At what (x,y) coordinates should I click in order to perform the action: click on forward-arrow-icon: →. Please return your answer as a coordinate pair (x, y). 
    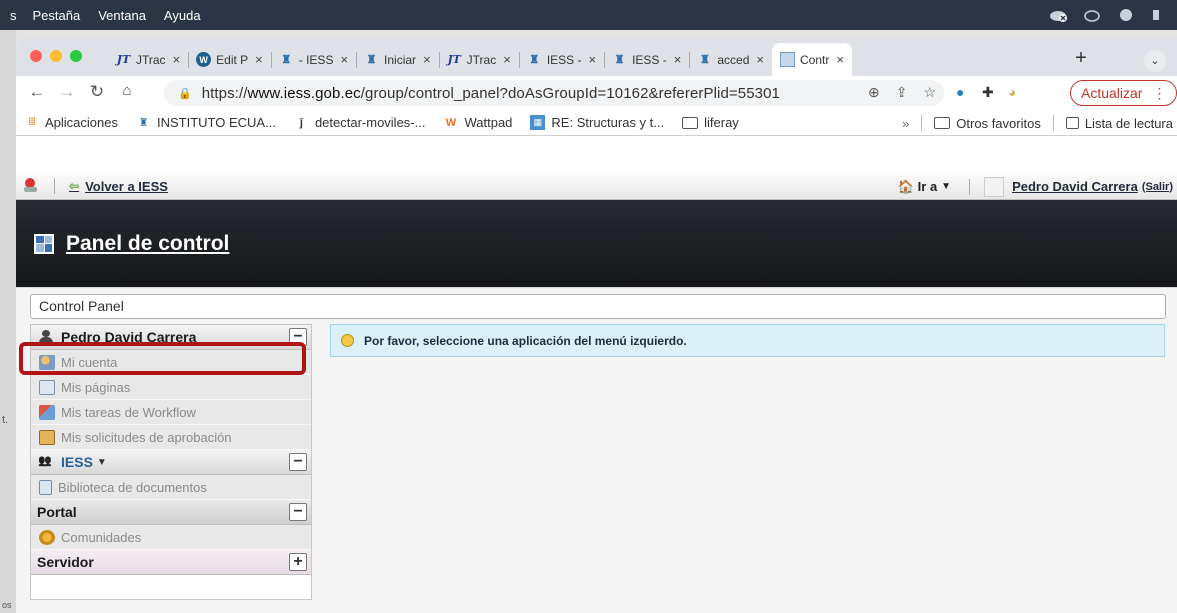
    Looking at the image, I should click on (67, 92).